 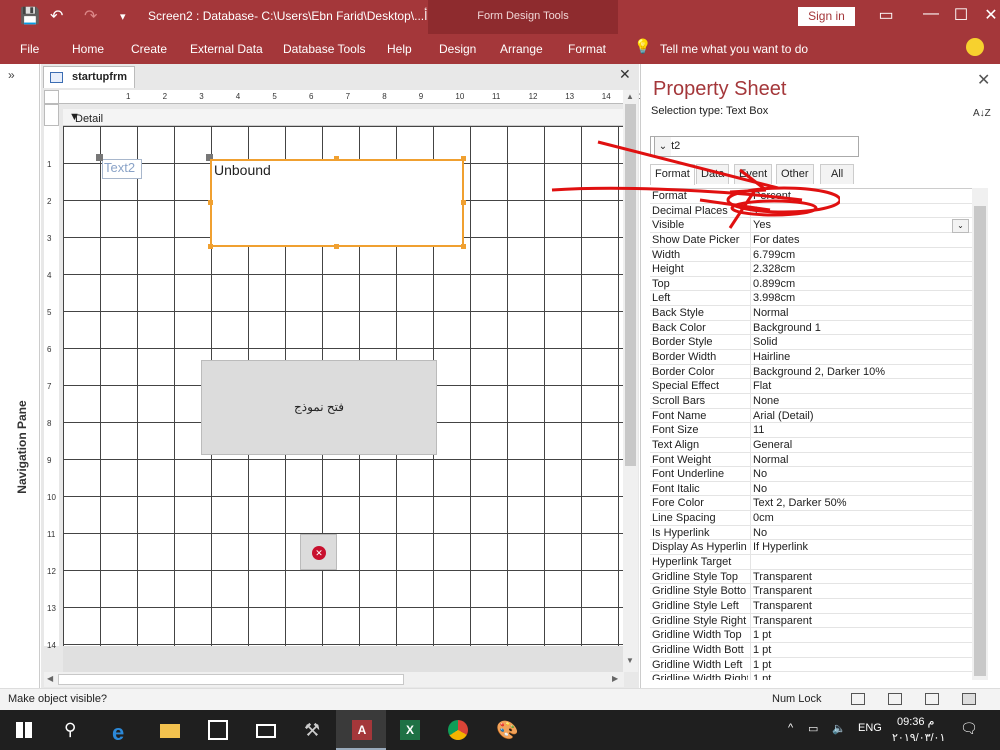 I want to click on property-row: Height 2.328cm, so click(x=811, y=269).